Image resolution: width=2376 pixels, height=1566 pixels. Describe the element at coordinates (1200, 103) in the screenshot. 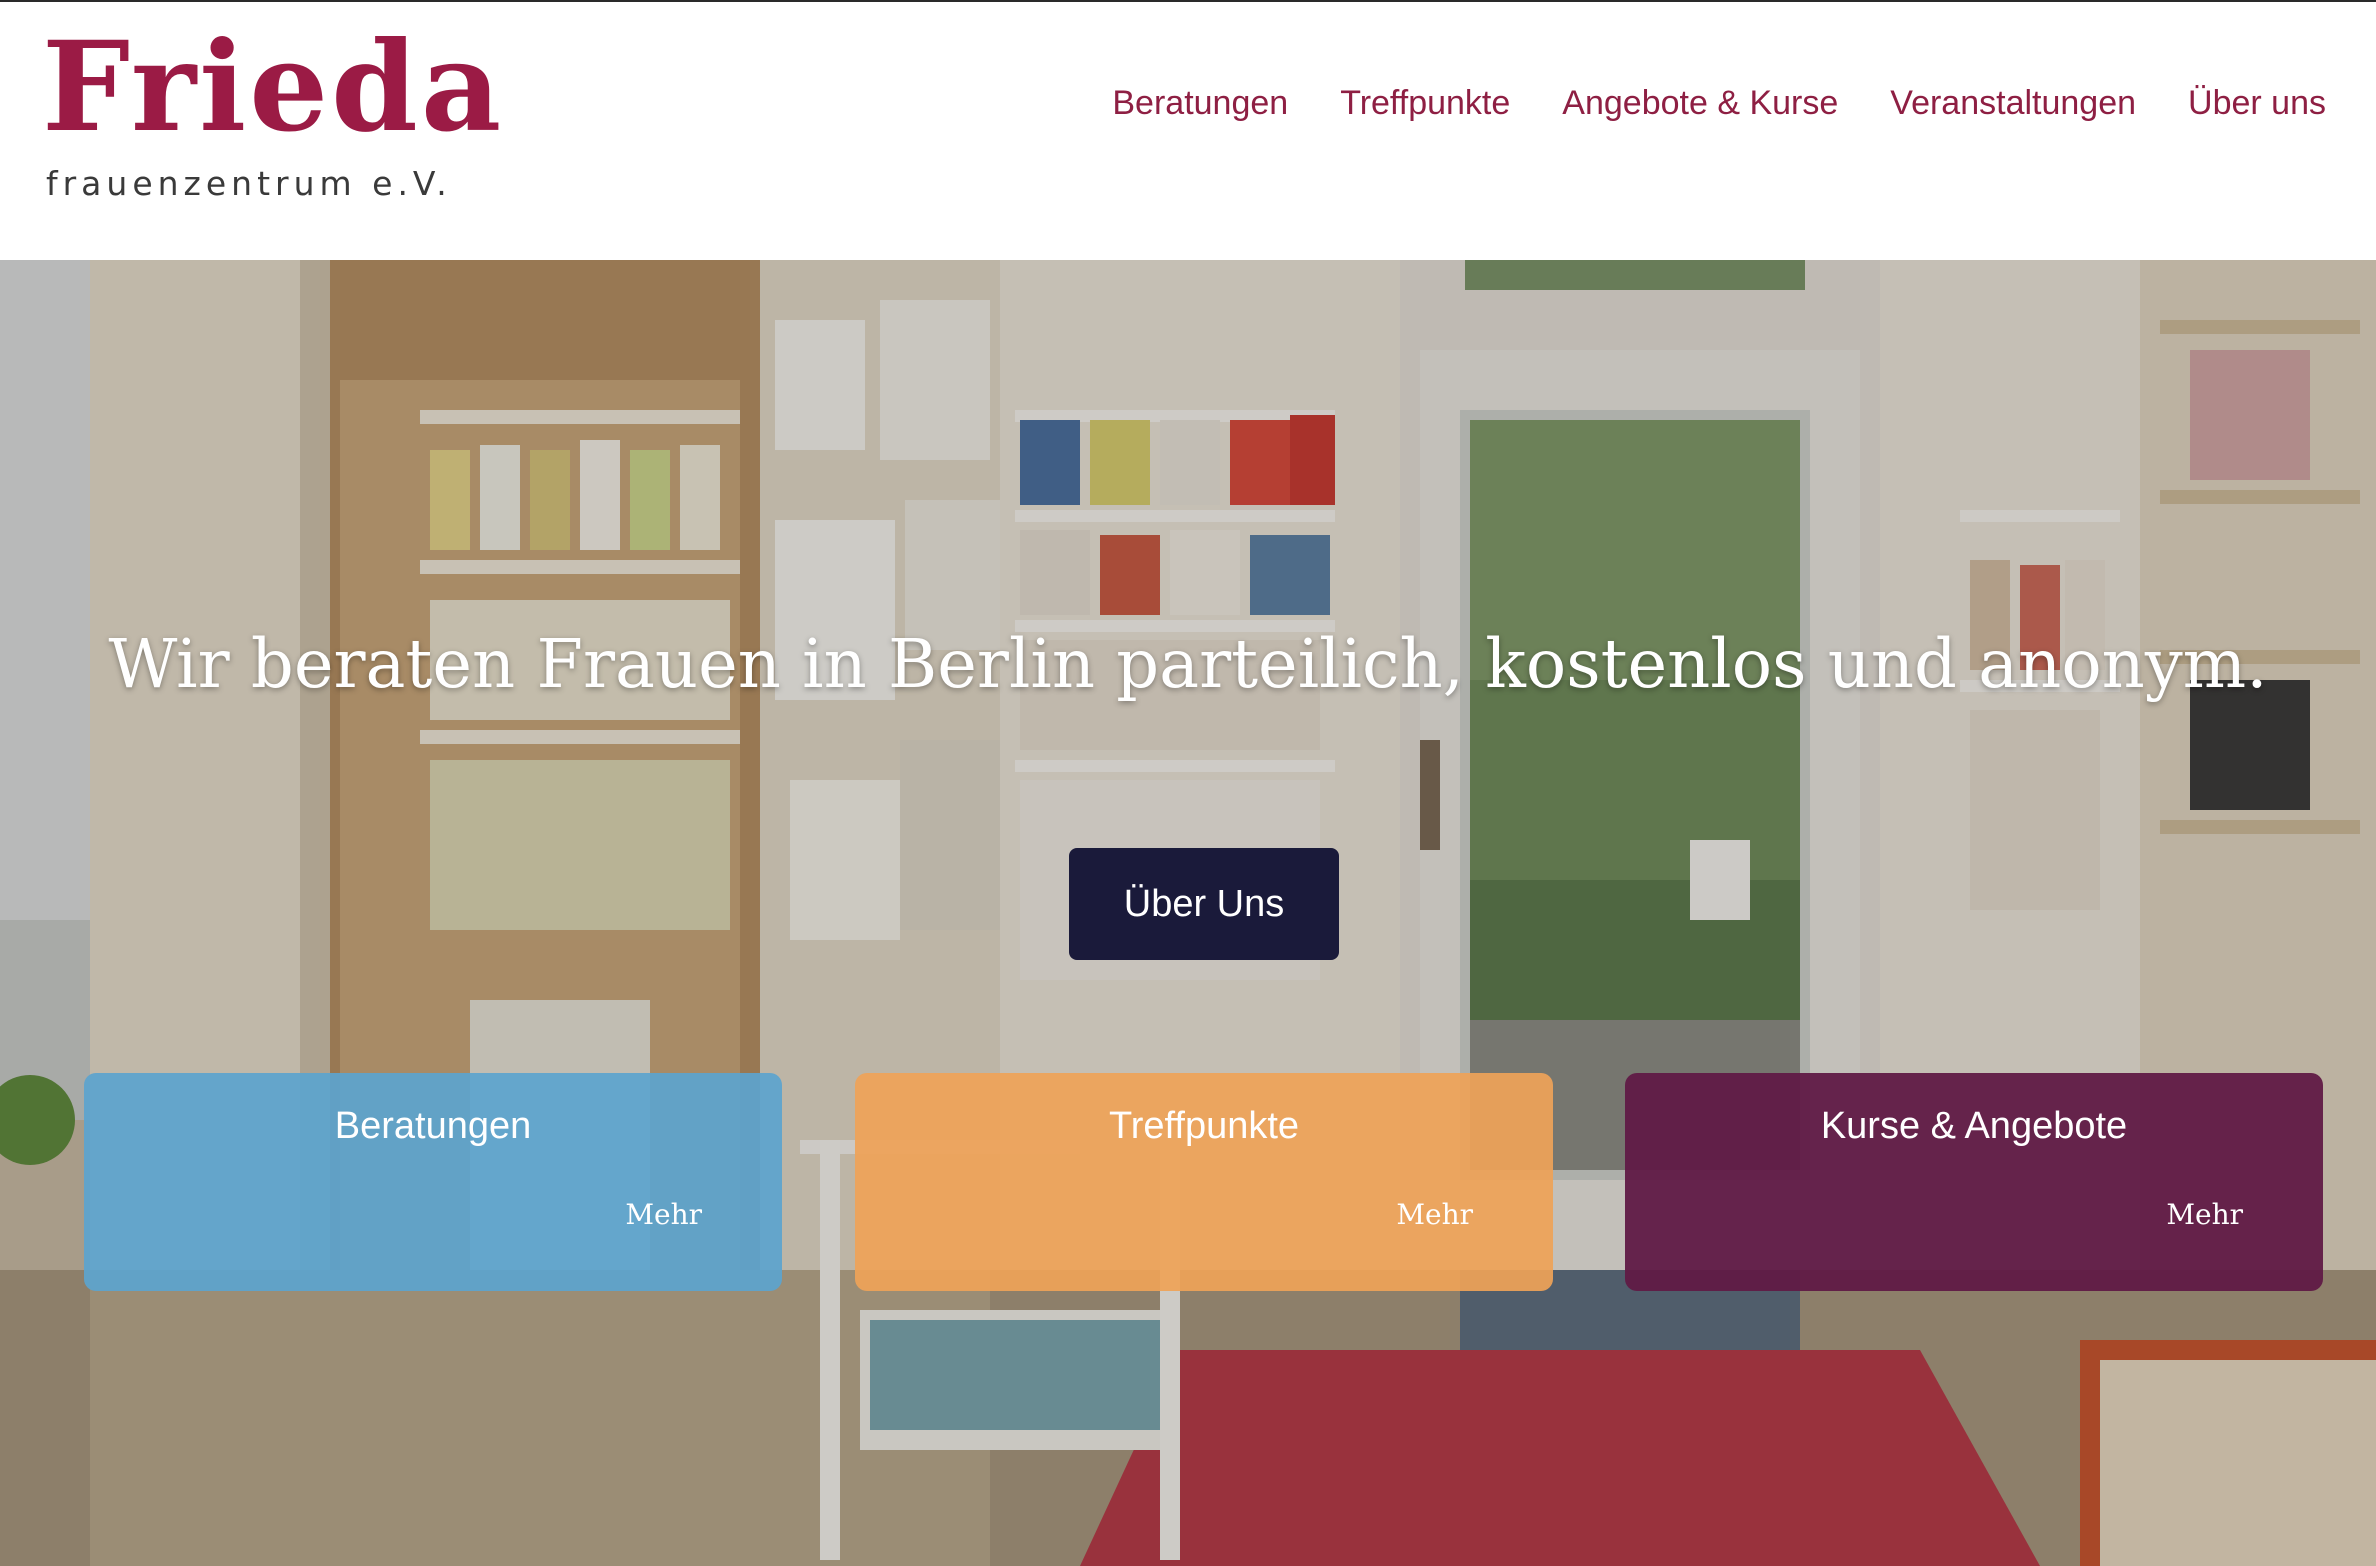

I see `nav-beratungen: Beratungen` at that location.